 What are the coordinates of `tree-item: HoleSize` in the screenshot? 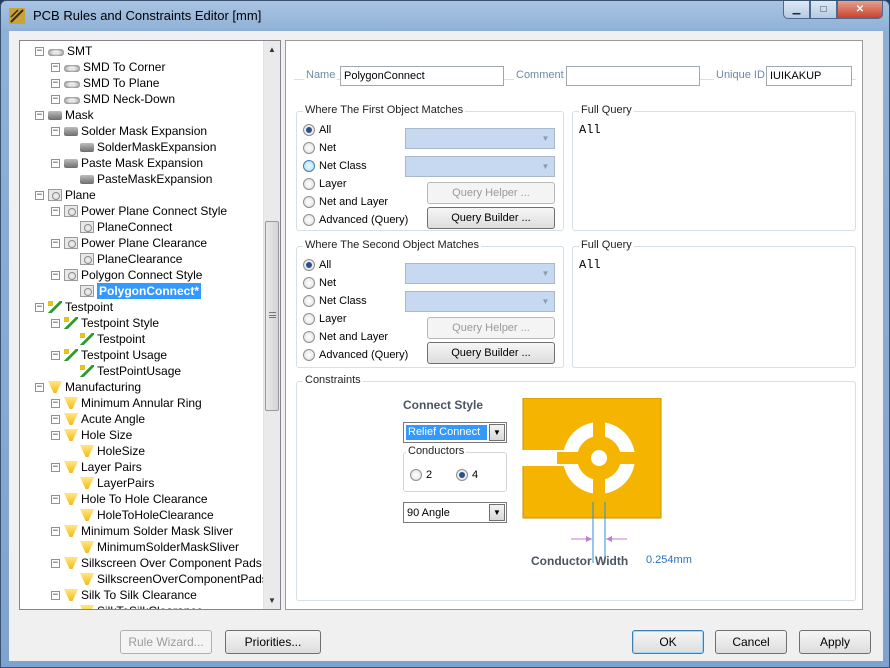 It's located at (112, 451).